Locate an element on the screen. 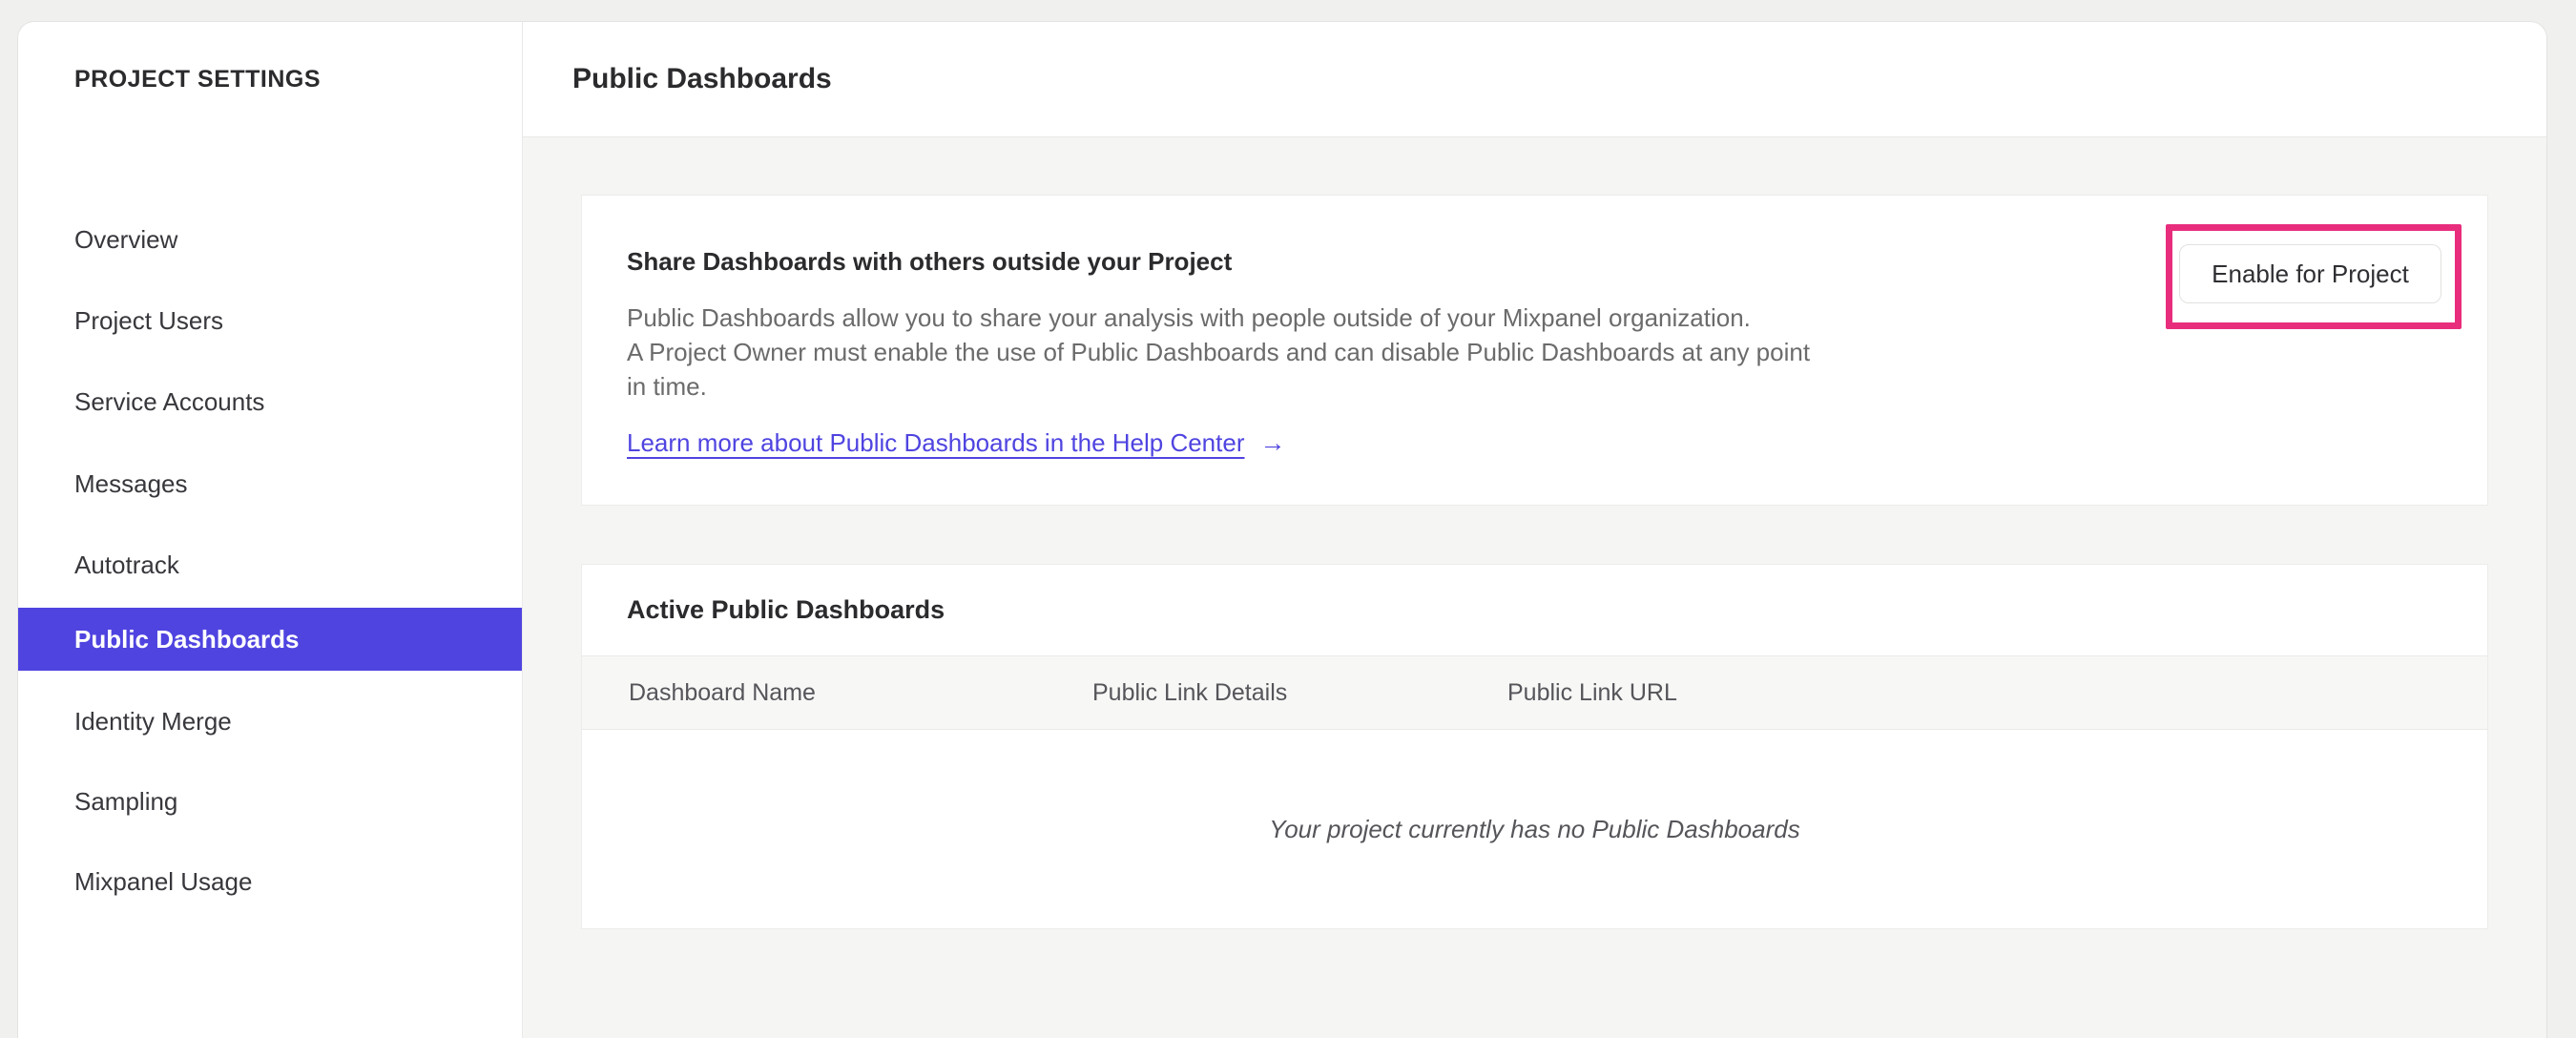 The image size is (2576, 1038). sidebar-item-messages: Messages is located at coordinates (270, 483).